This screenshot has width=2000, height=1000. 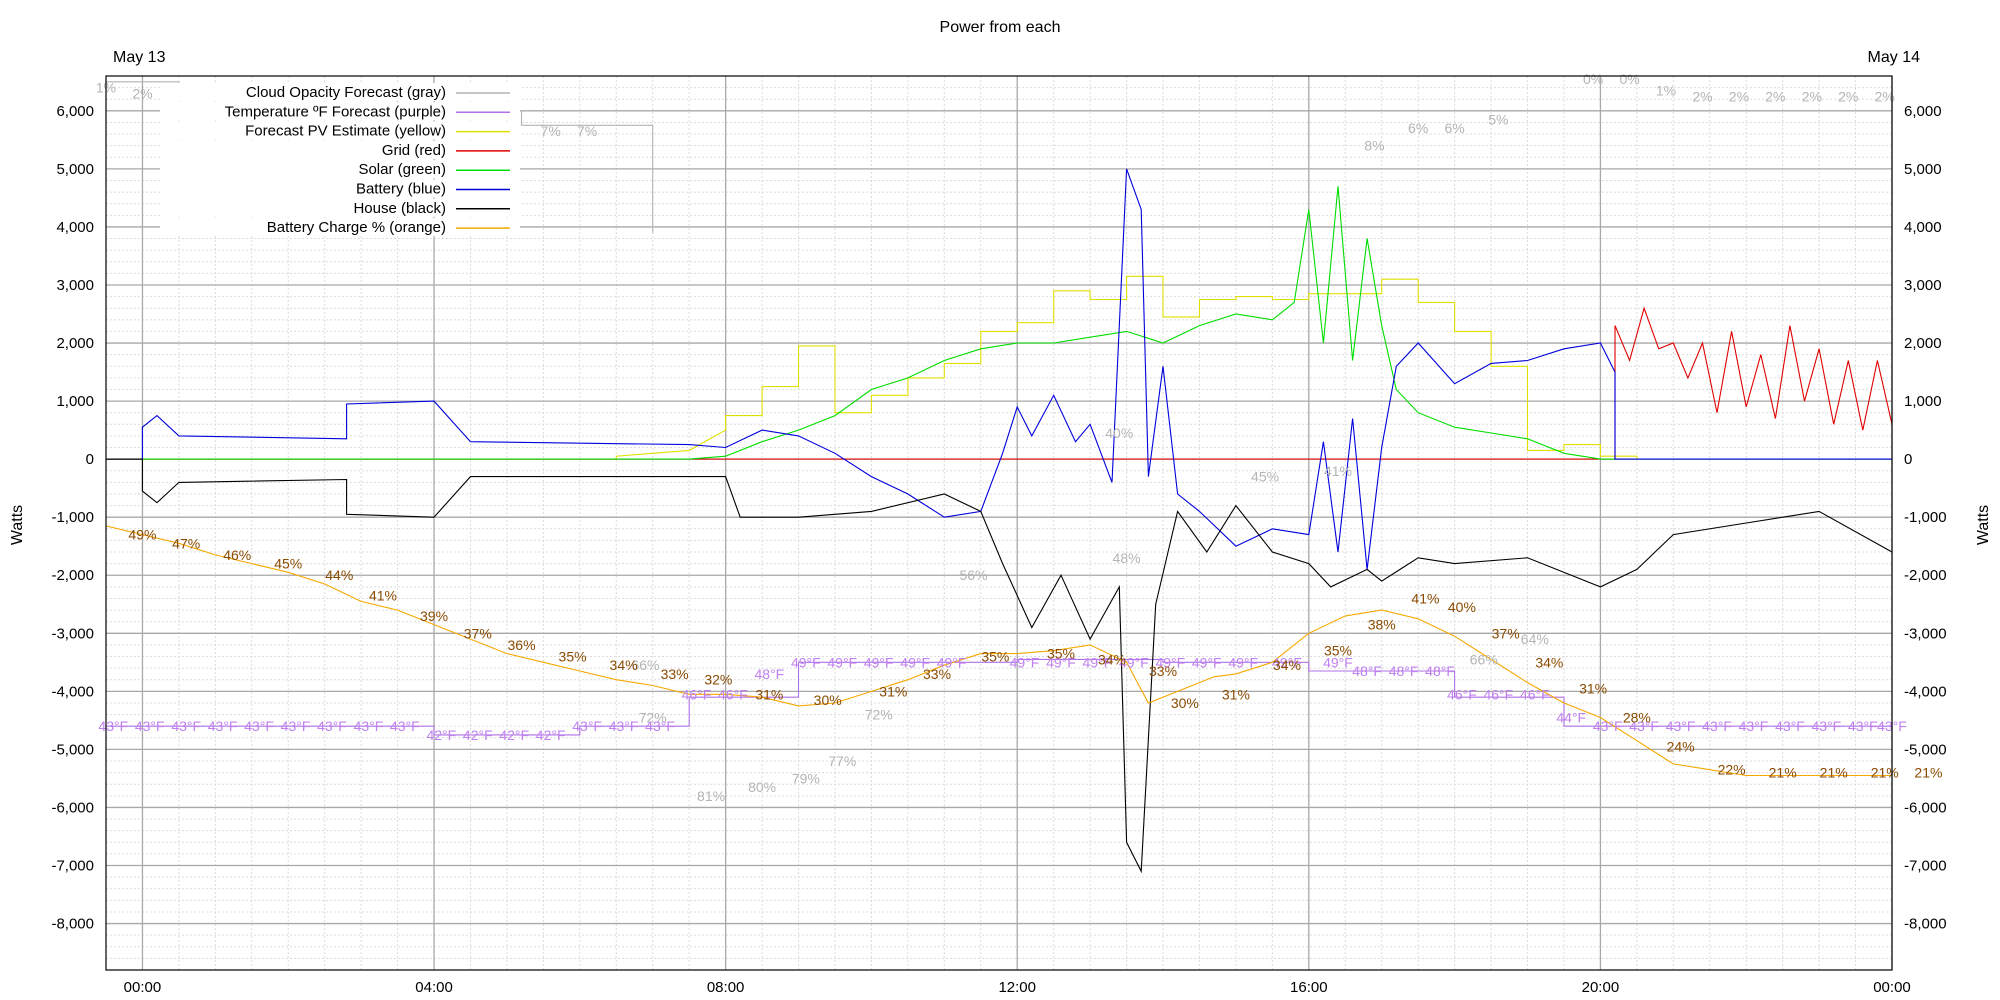 What do you see at coordinates (402, 169) in the screenshot?
I see `legend-entry: Solar (green)` at bounding box center [402, 169].